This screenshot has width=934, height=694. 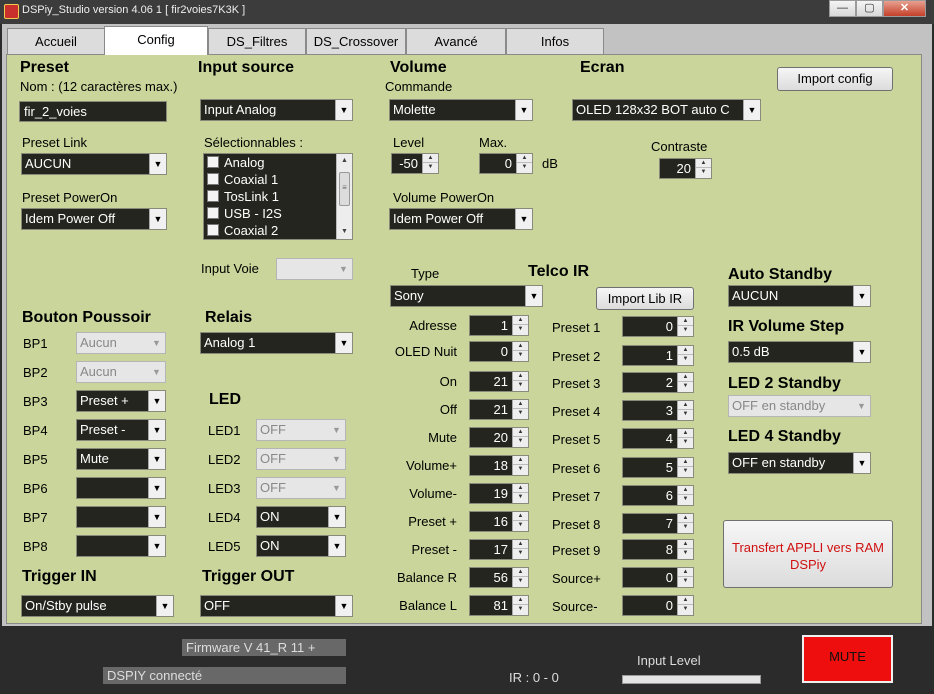 What do you see at coordinates (499, 577) in the screenshot?
I see `ir-code-stepper: 56 ▲ ▼` at bounding box center [499, 577].